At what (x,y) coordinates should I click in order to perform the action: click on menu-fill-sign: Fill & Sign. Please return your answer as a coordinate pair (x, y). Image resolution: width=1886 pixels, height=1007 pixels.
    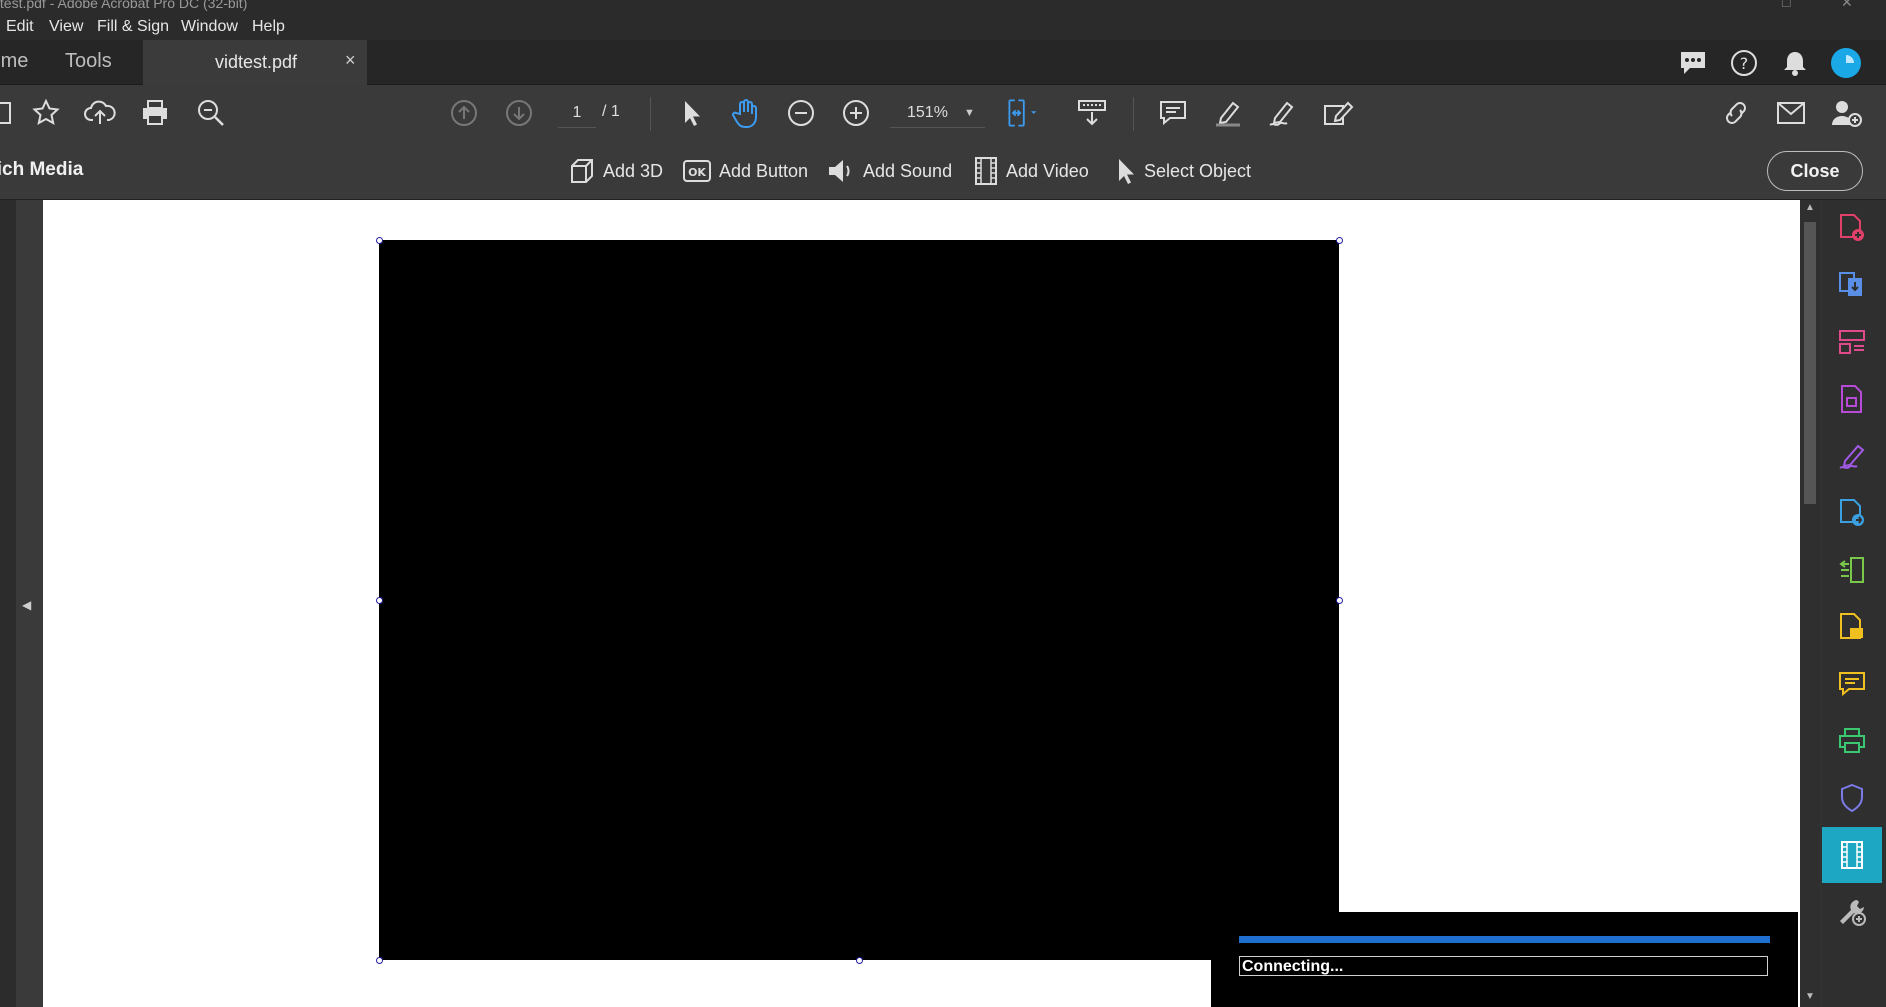
    Looking at the image, I should click on (133, 27).